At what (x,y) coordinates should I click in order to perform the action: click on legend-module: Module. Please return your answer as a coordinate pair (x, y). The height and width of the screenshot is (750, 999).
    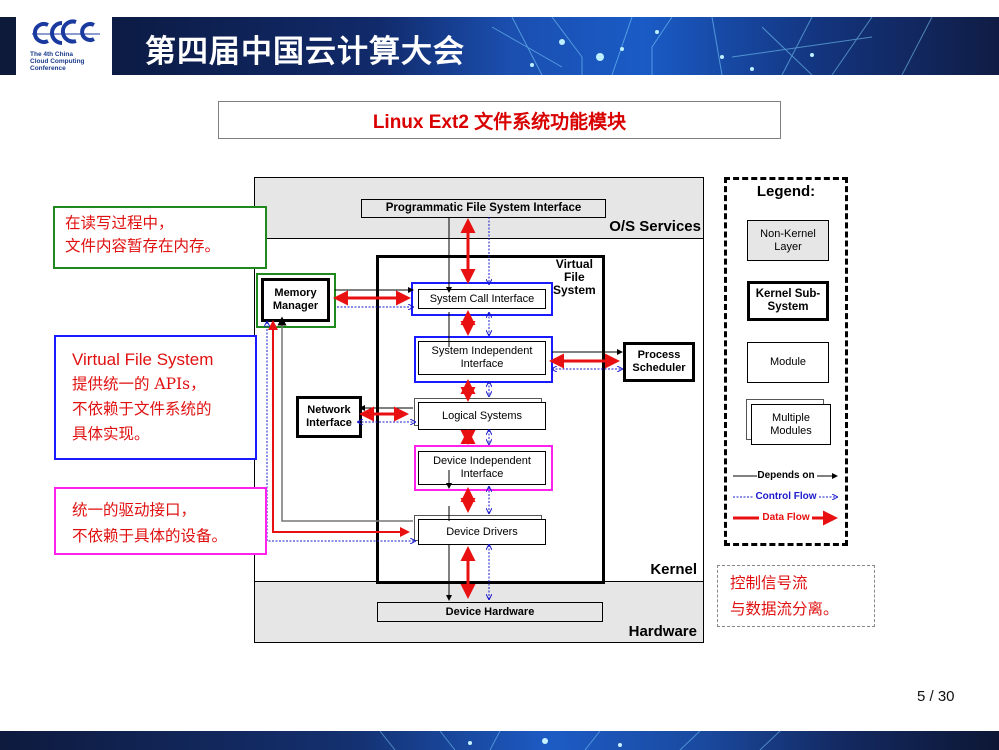
    Looking at the image, I should click on (788, 362).